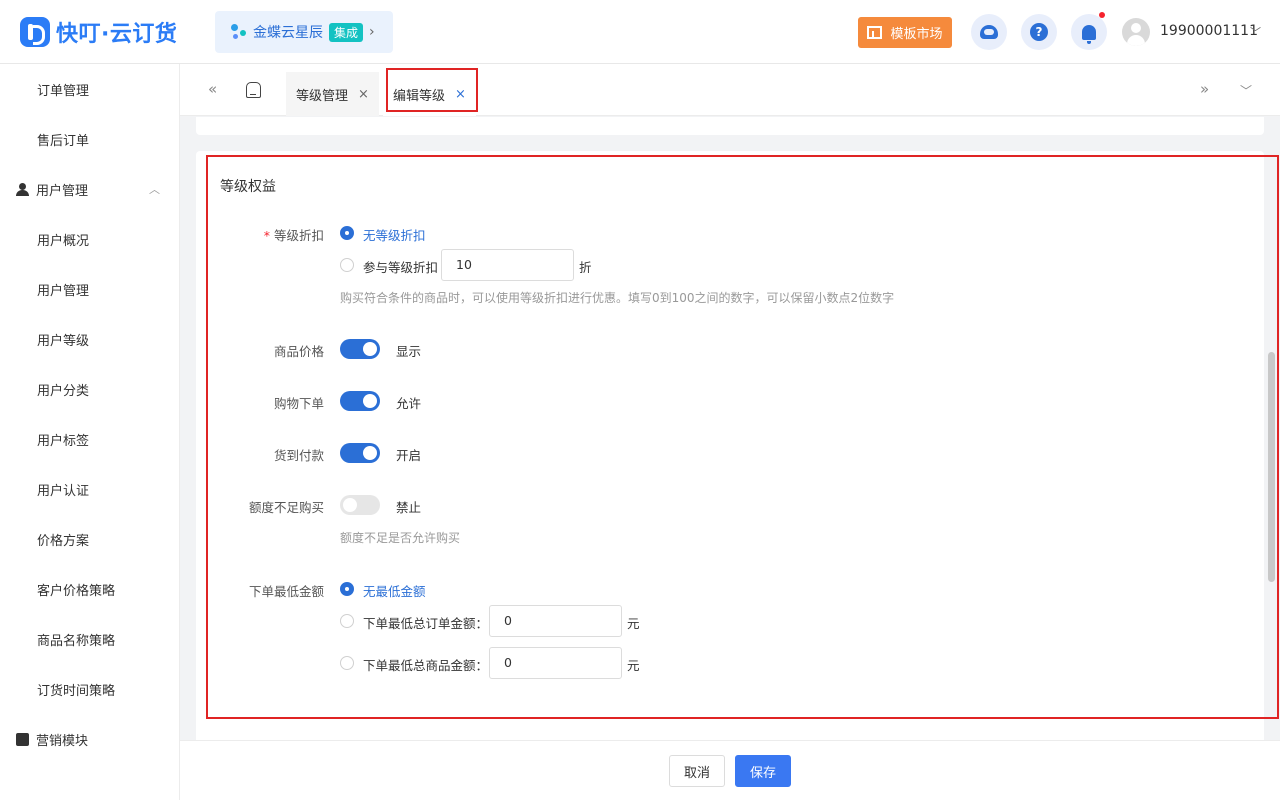  What do you see at coordinates (1089, 34) in the screenshot?
I see `bell-icon` at bounding box center [1089, 34].